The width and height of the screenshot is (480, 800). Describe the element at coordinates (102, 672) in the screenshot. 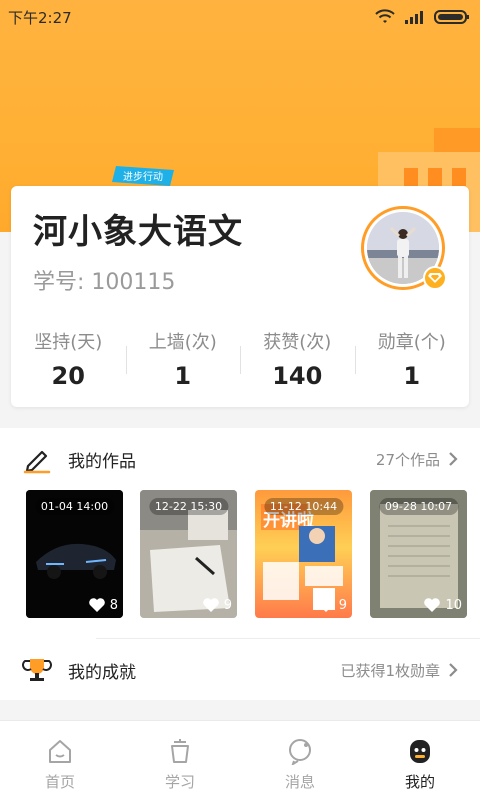

I see `my-achievements-title: 我的成就` at that location.